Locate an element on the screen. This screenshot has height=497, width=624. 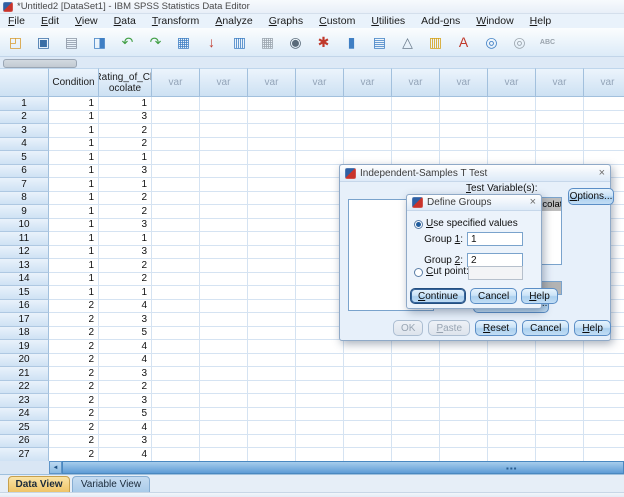
cell-rating: 2 is located at coordinates (125, 131).